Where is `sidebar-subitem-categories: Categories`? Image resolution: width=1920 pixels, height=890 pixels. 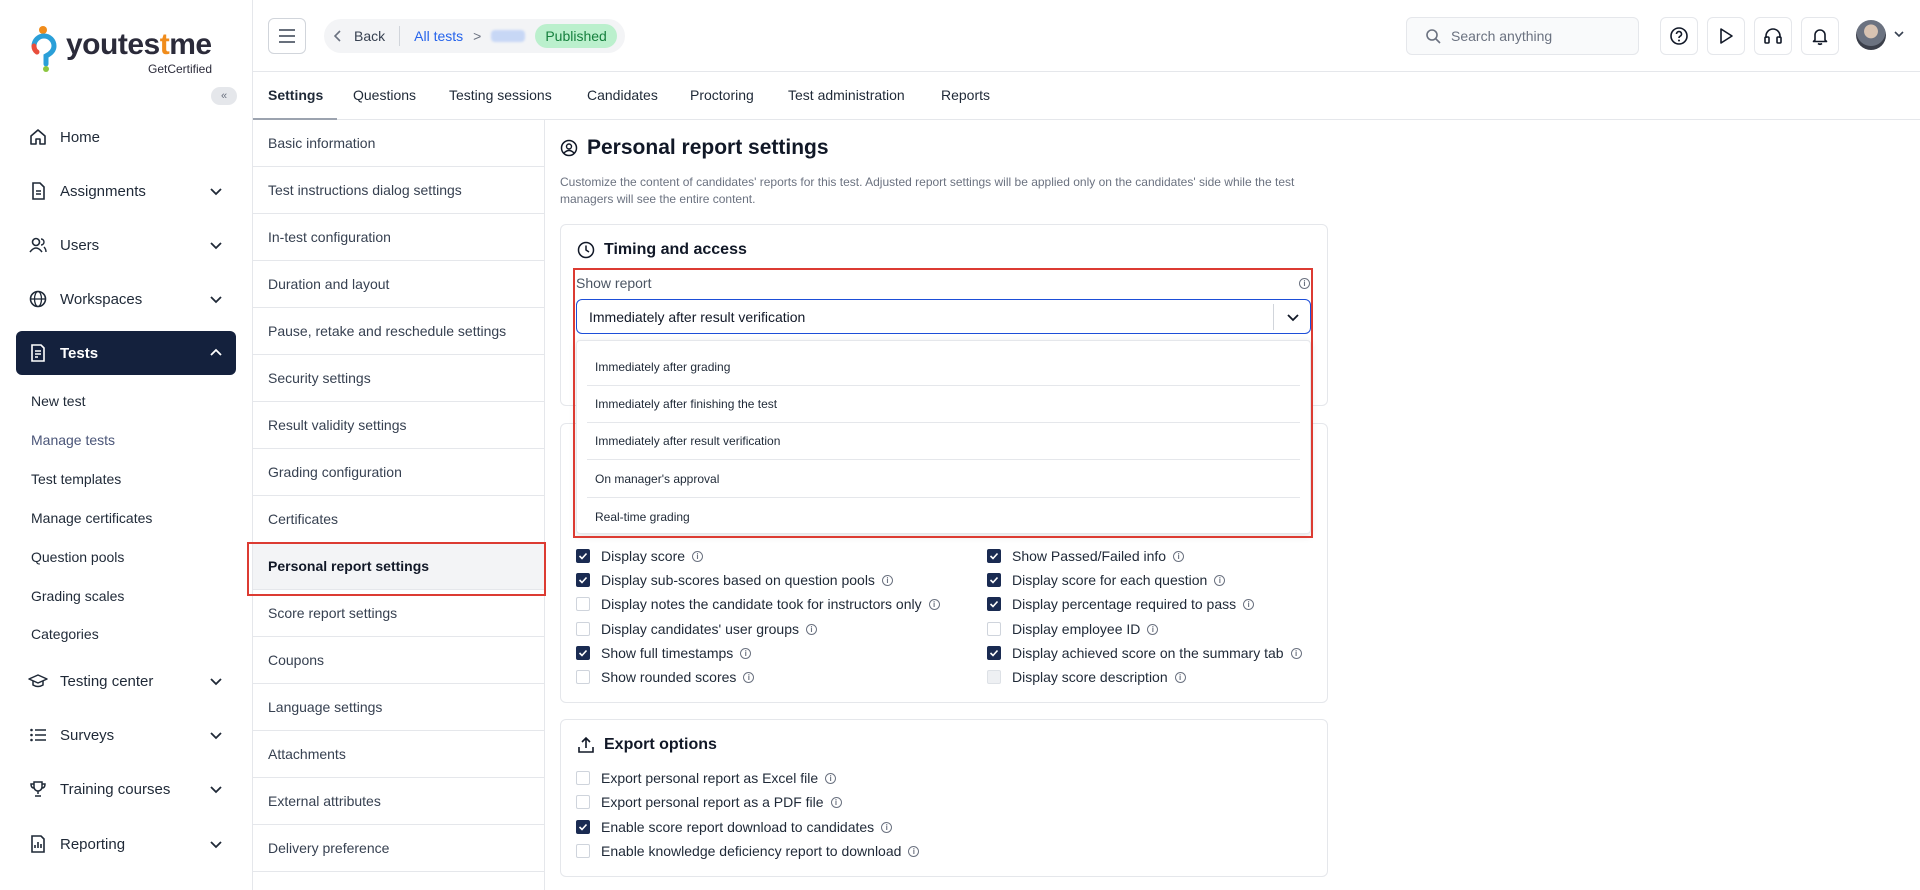 sidebar-subitem-categories: Categories is located at coordinates (65, 634).